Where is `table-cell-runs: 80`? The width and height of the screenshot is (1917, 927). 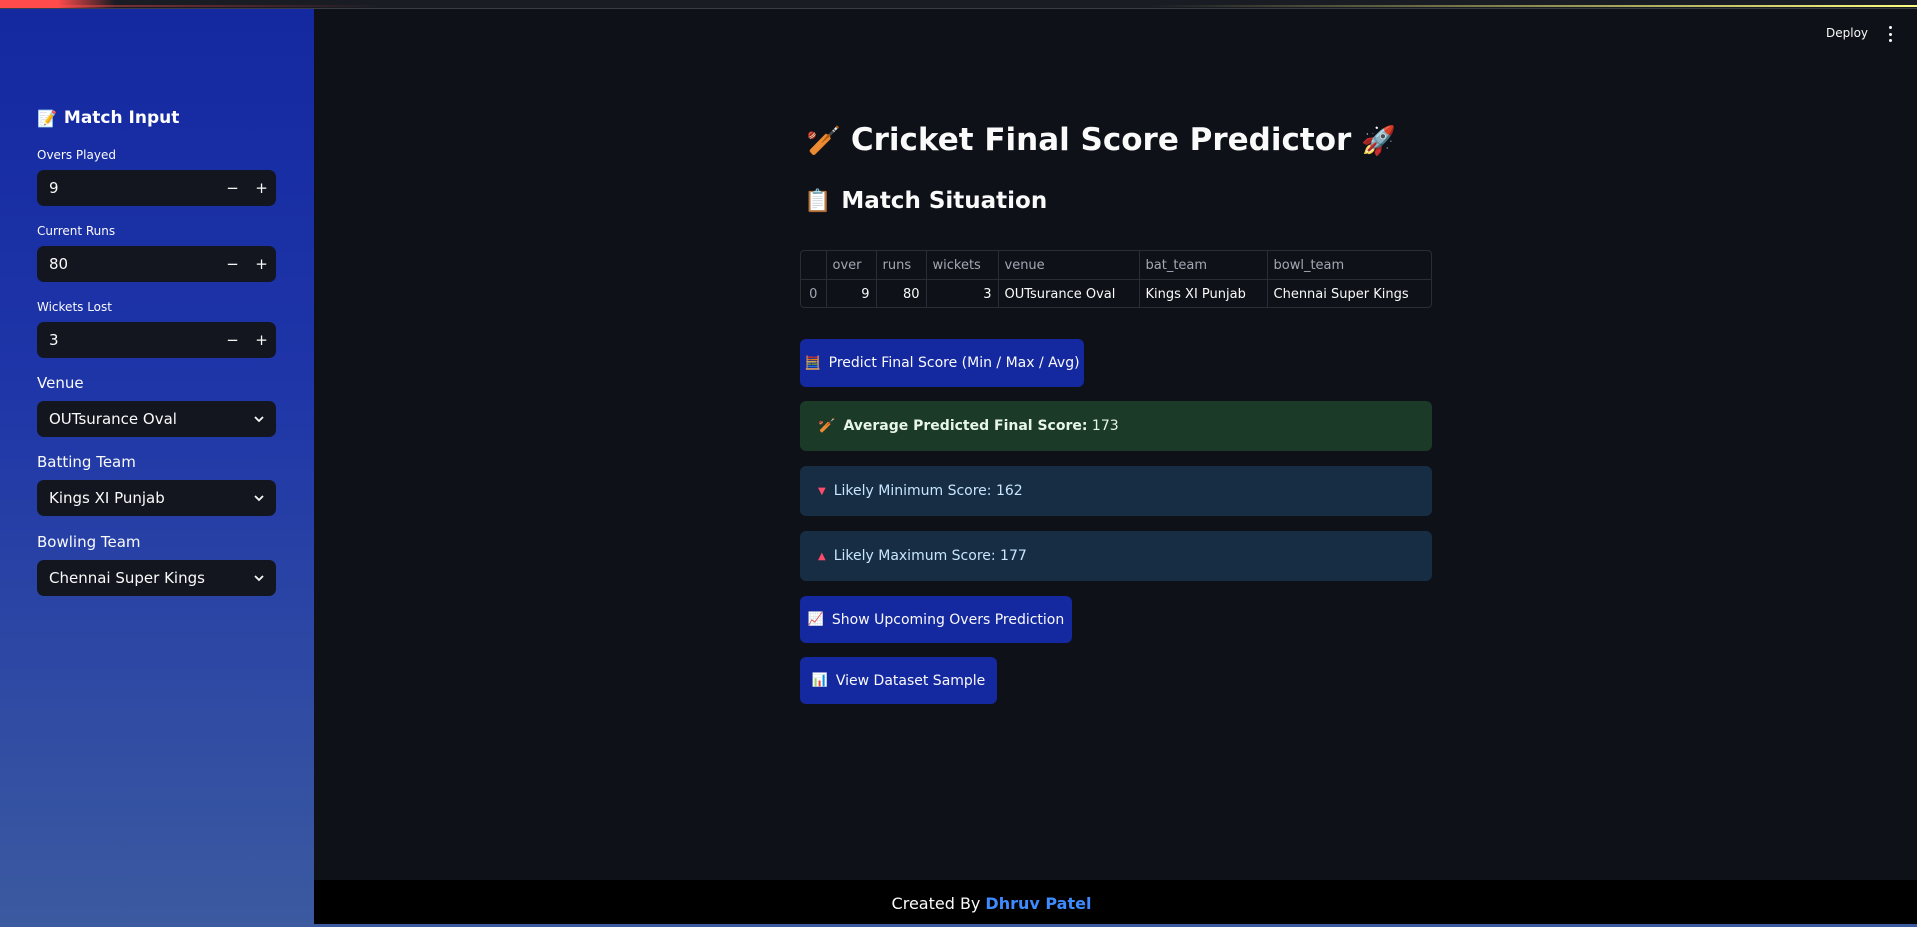
table-cell-runs: 80 is located at coordinates (901, 293).